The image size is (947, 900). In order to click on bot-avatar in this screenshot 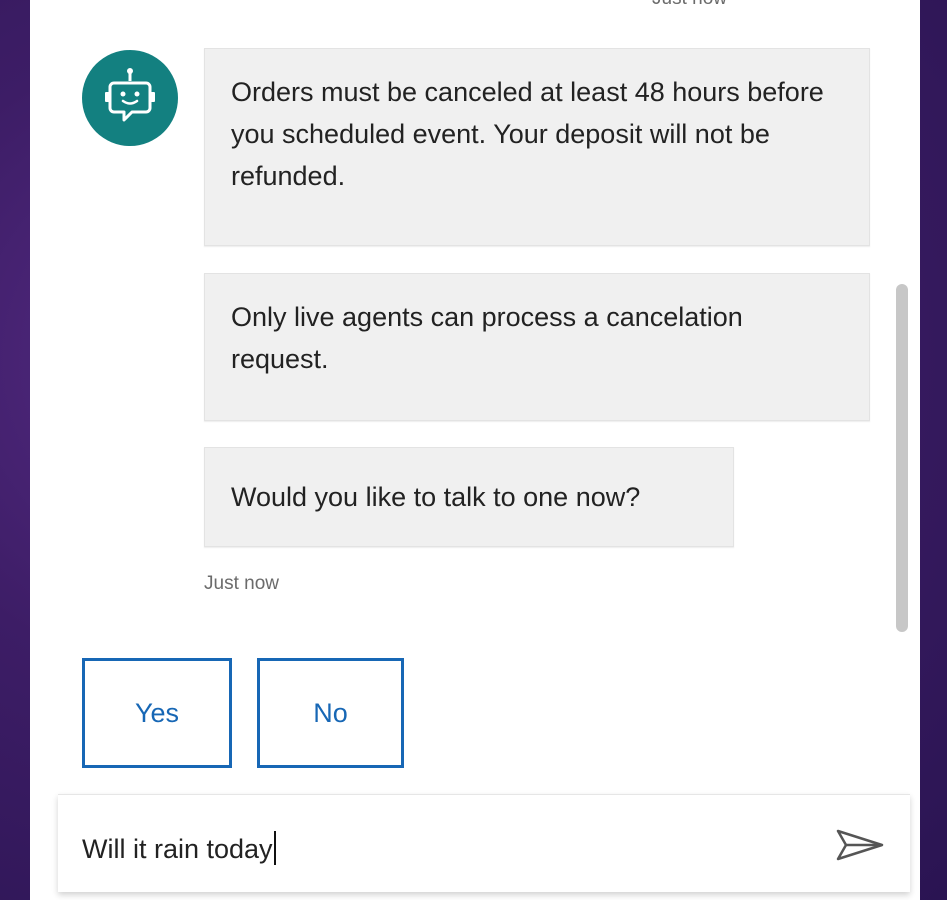, I will do `click(130, 98)`.